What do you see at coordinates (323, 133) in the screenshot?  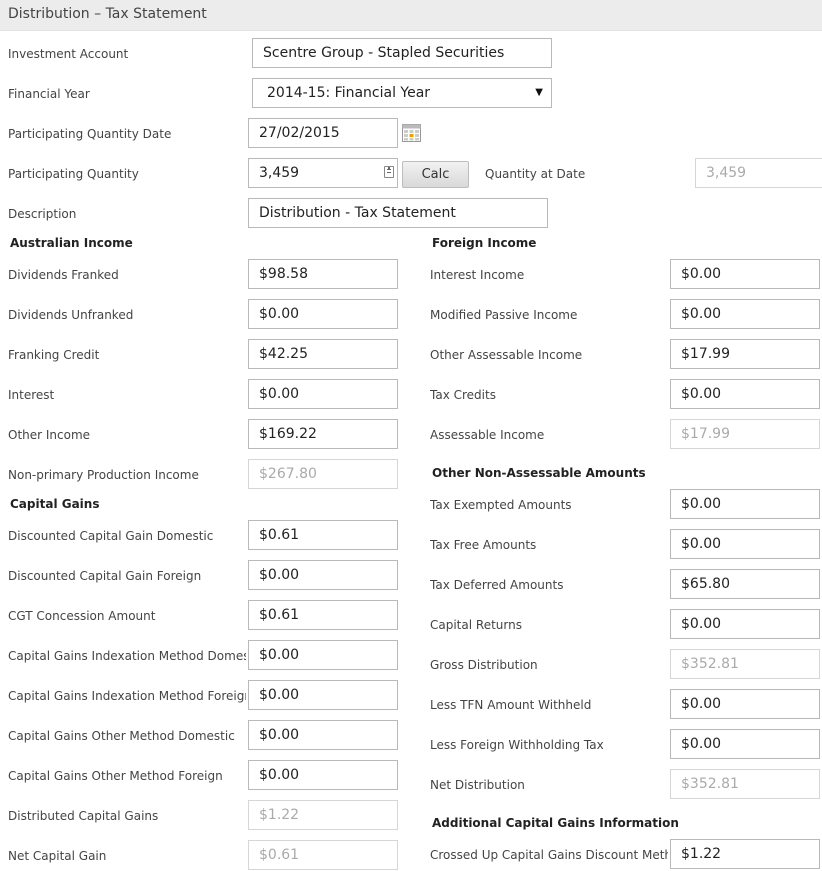 I see `participating-quantity-date-field: 27/02/2015` at bounding box center [323, 133].